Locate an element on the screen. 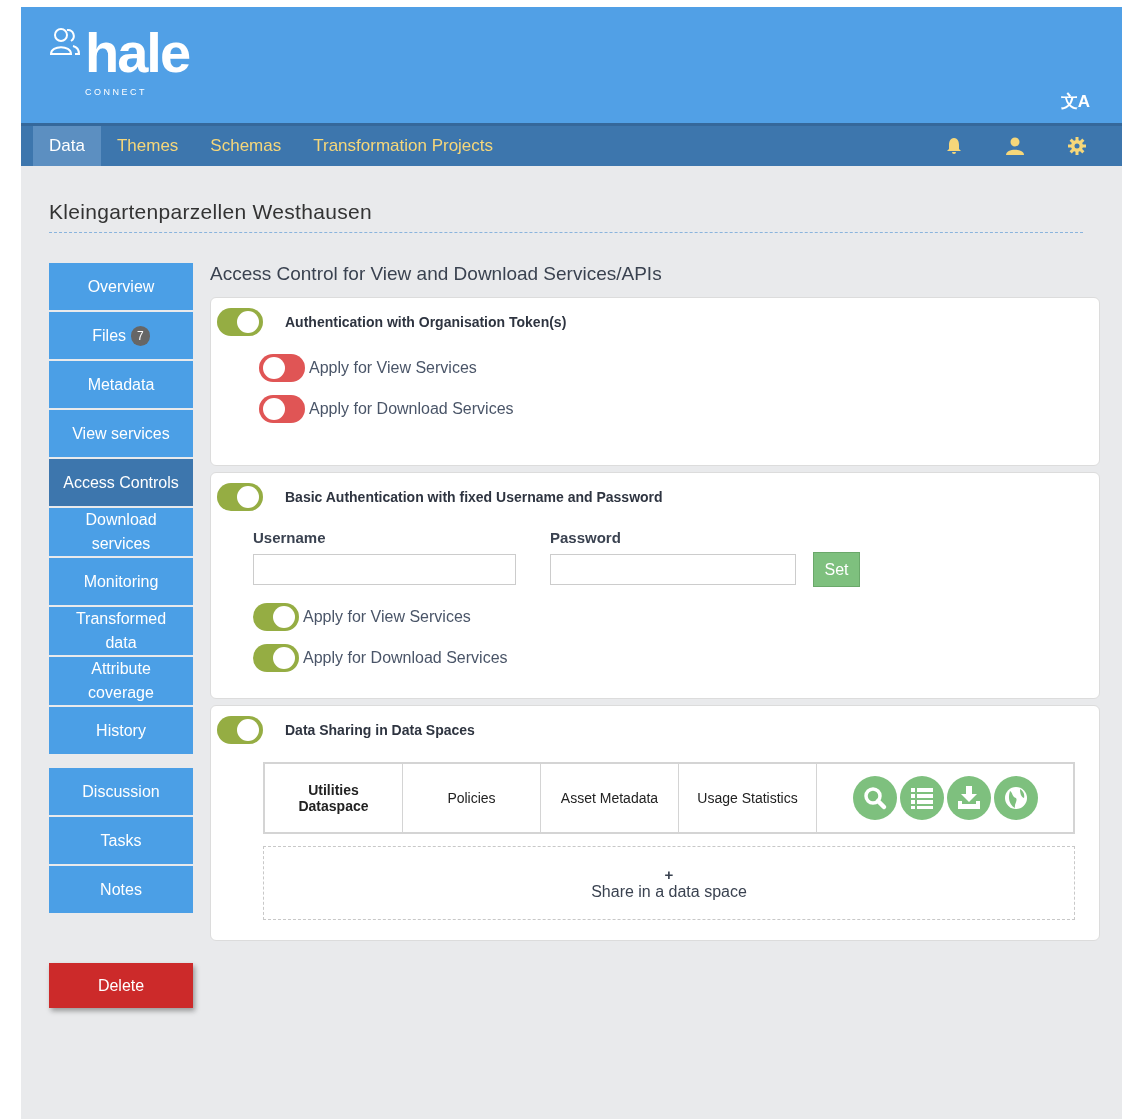 The image size is (1124, 1119). card-title: Basic Authentication with fixed Username and Password is located at coordinates (474, 497).